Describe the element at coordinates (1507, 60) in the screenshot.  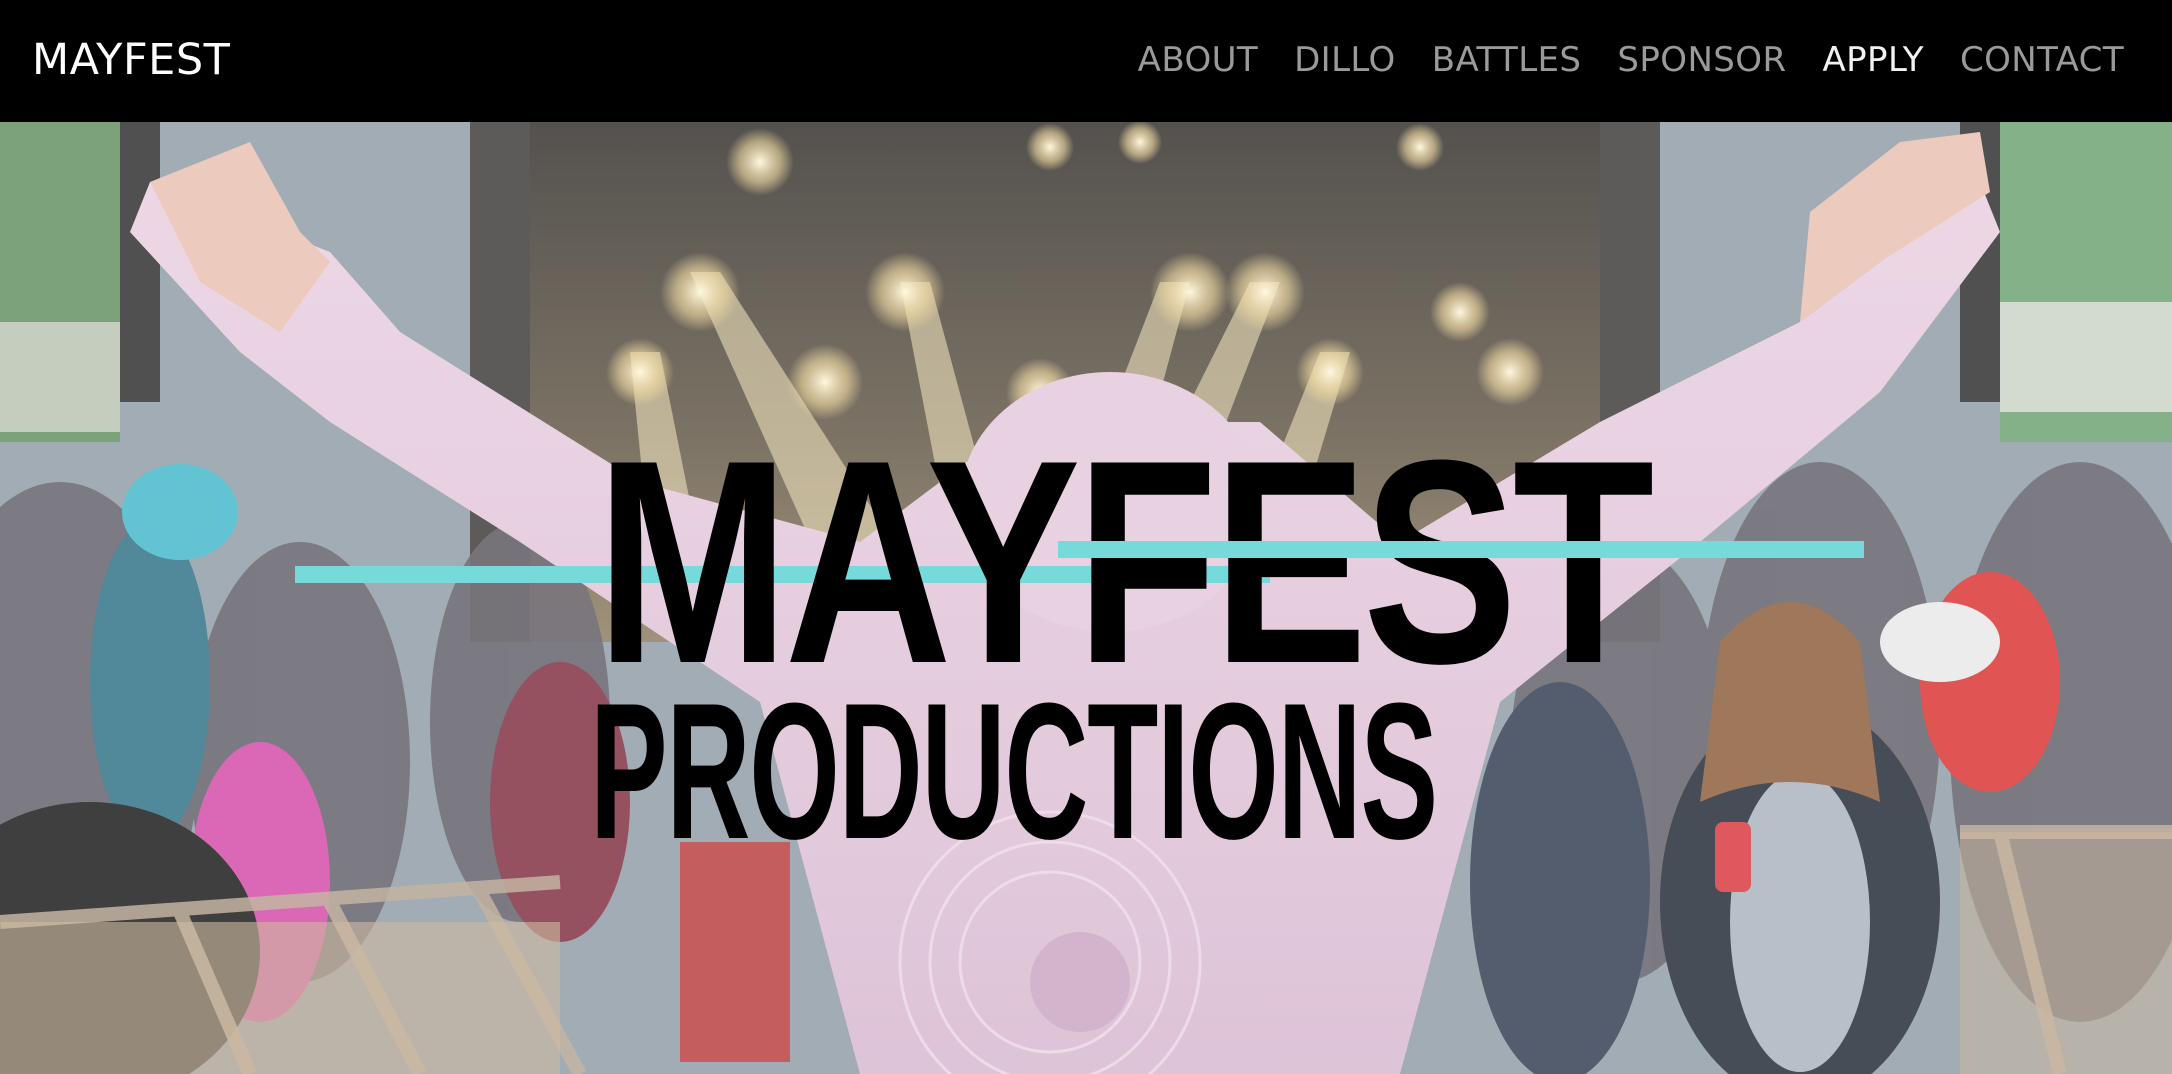
I see `nav-link-battles: BATTLES` at that location.